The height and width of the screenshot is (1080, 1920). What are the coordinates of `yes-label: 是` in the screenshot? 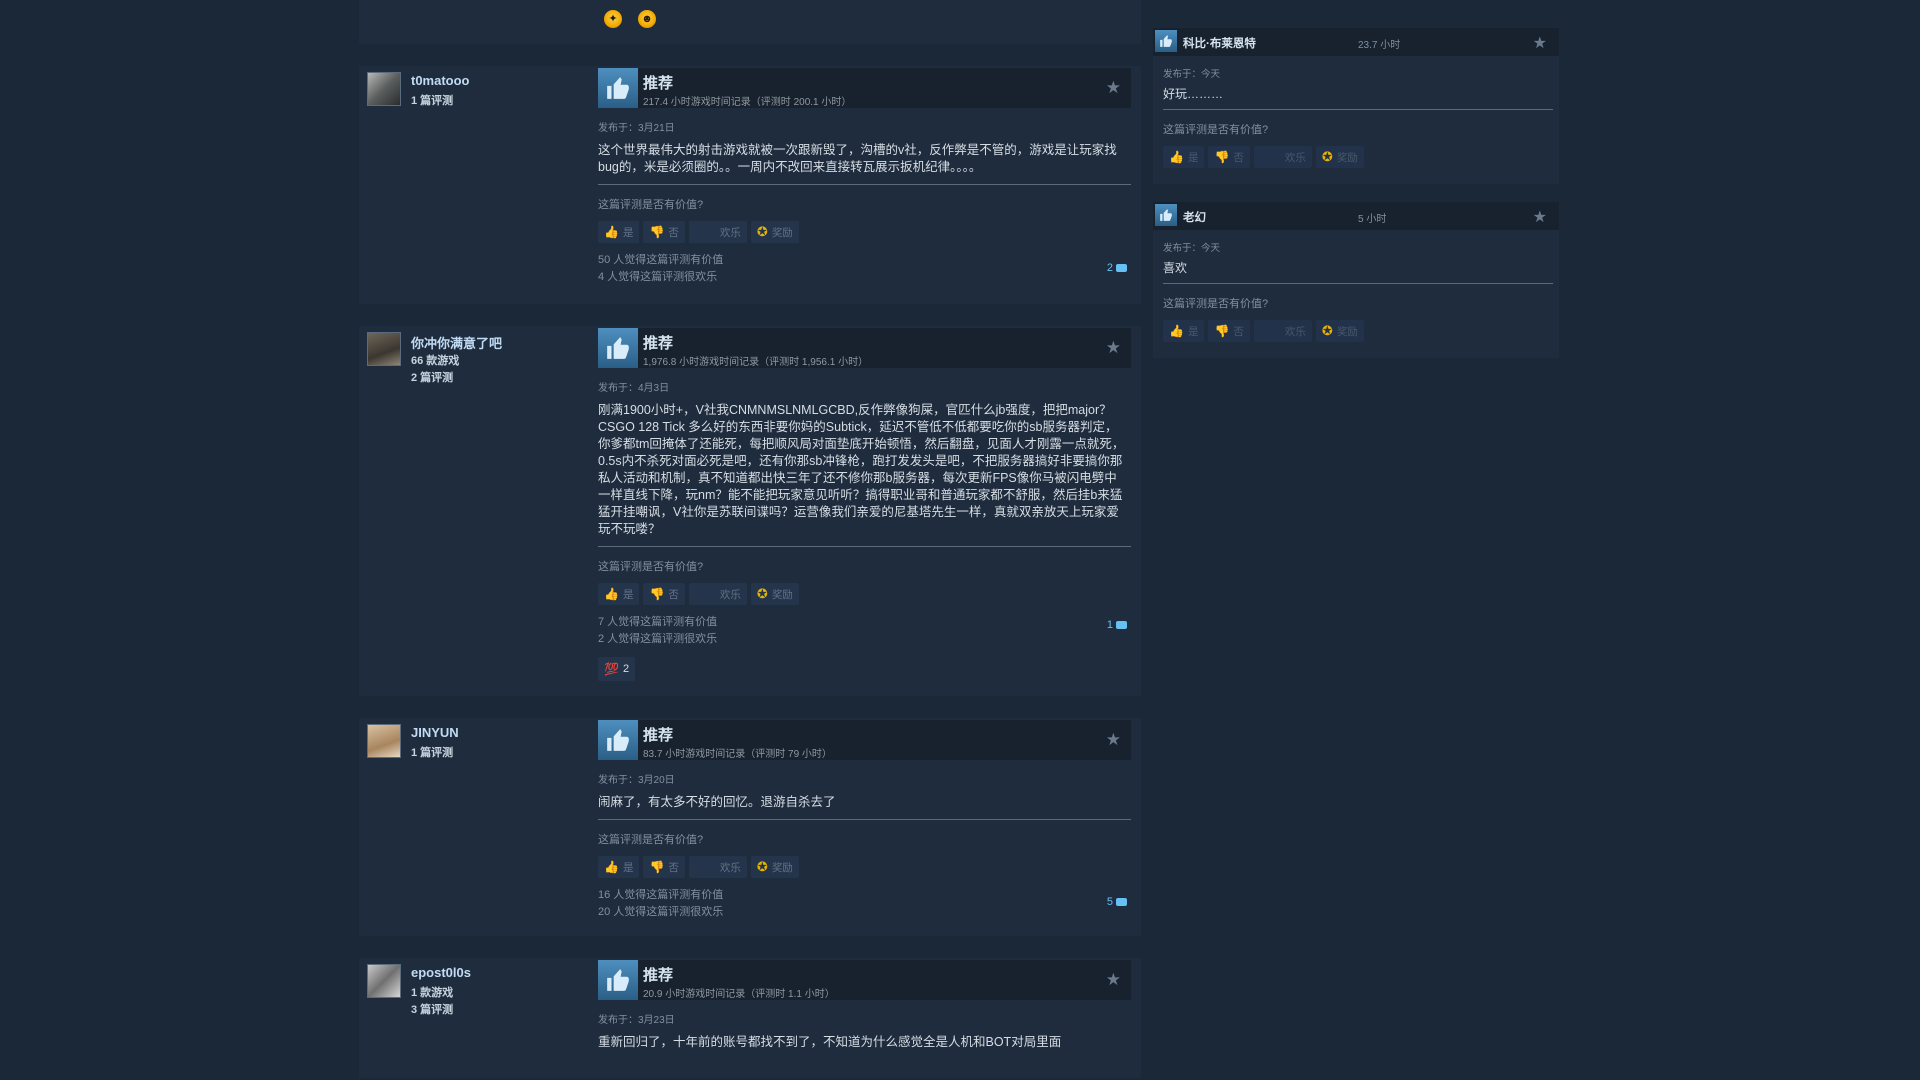 It's located at (628, 867).